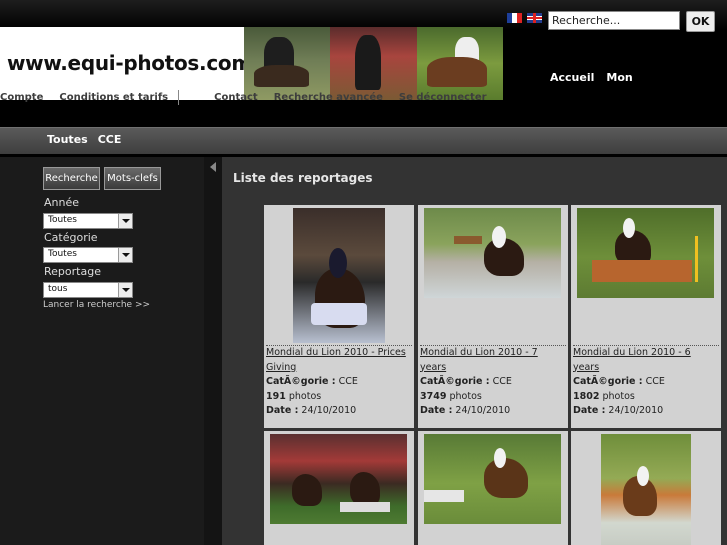 The width and height of the screenshot is (727, 545). Describe the element at coordinates (88, 255) in the screenshot. I see `category-select: Toutes` at that location.